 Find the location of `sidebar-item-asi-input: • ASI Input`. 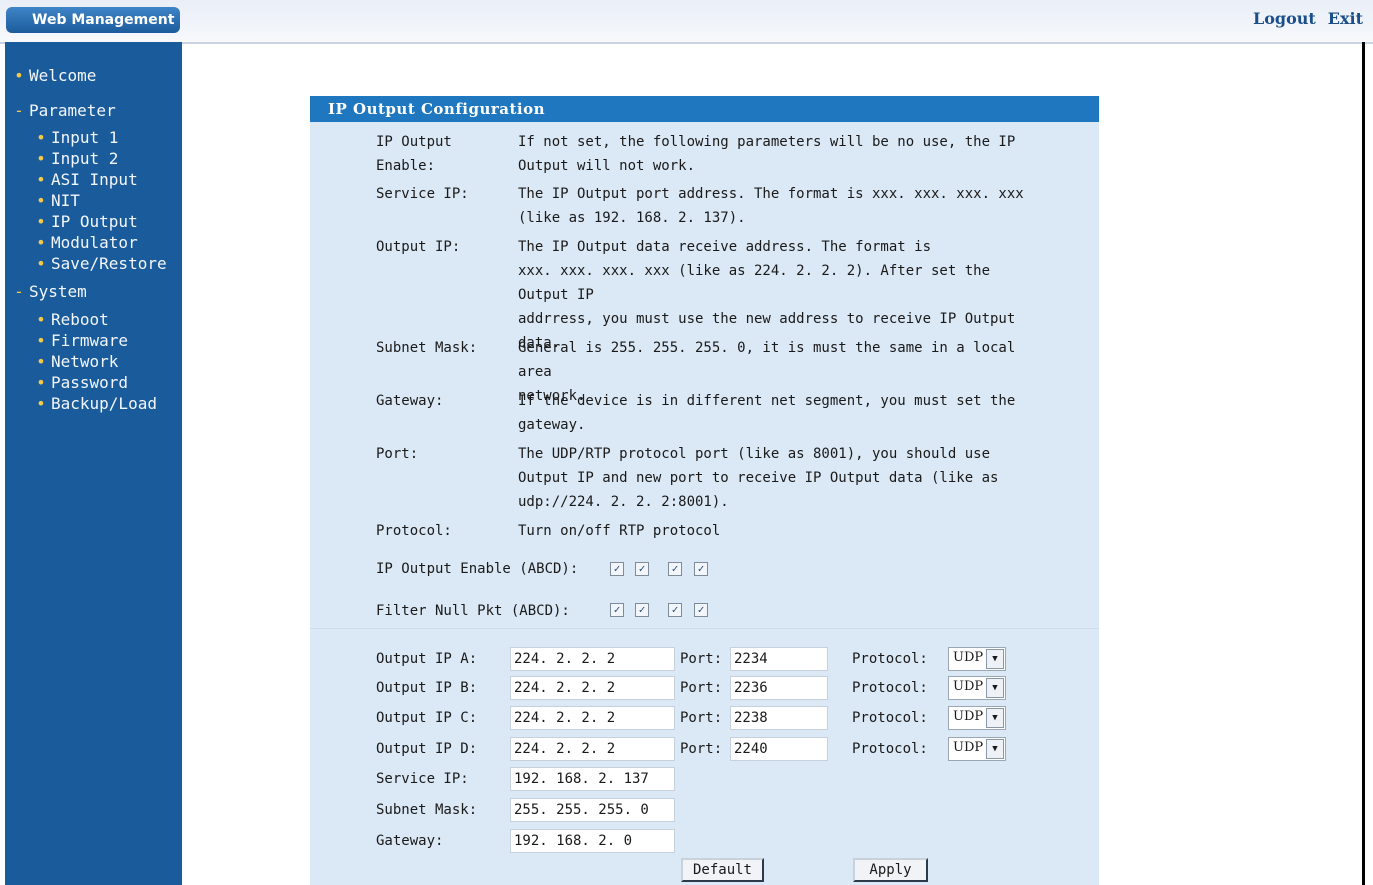

sidebar-item-asi-input: • ASI Input is located at coordinates (84, 179).